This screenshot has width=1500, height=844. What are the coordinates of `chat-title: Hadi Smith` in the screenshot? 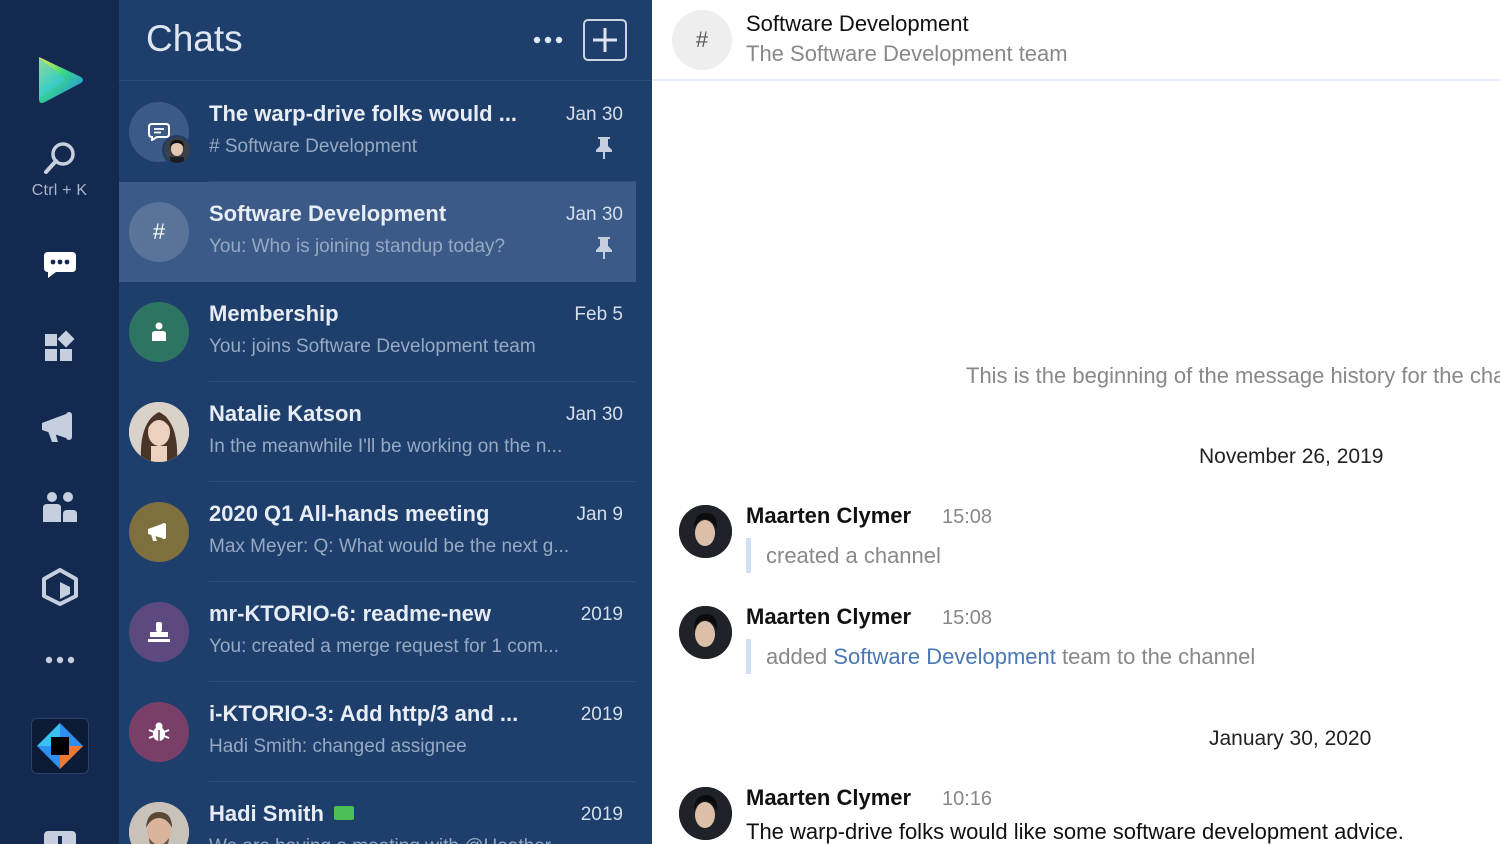 It's located at (379, 814).